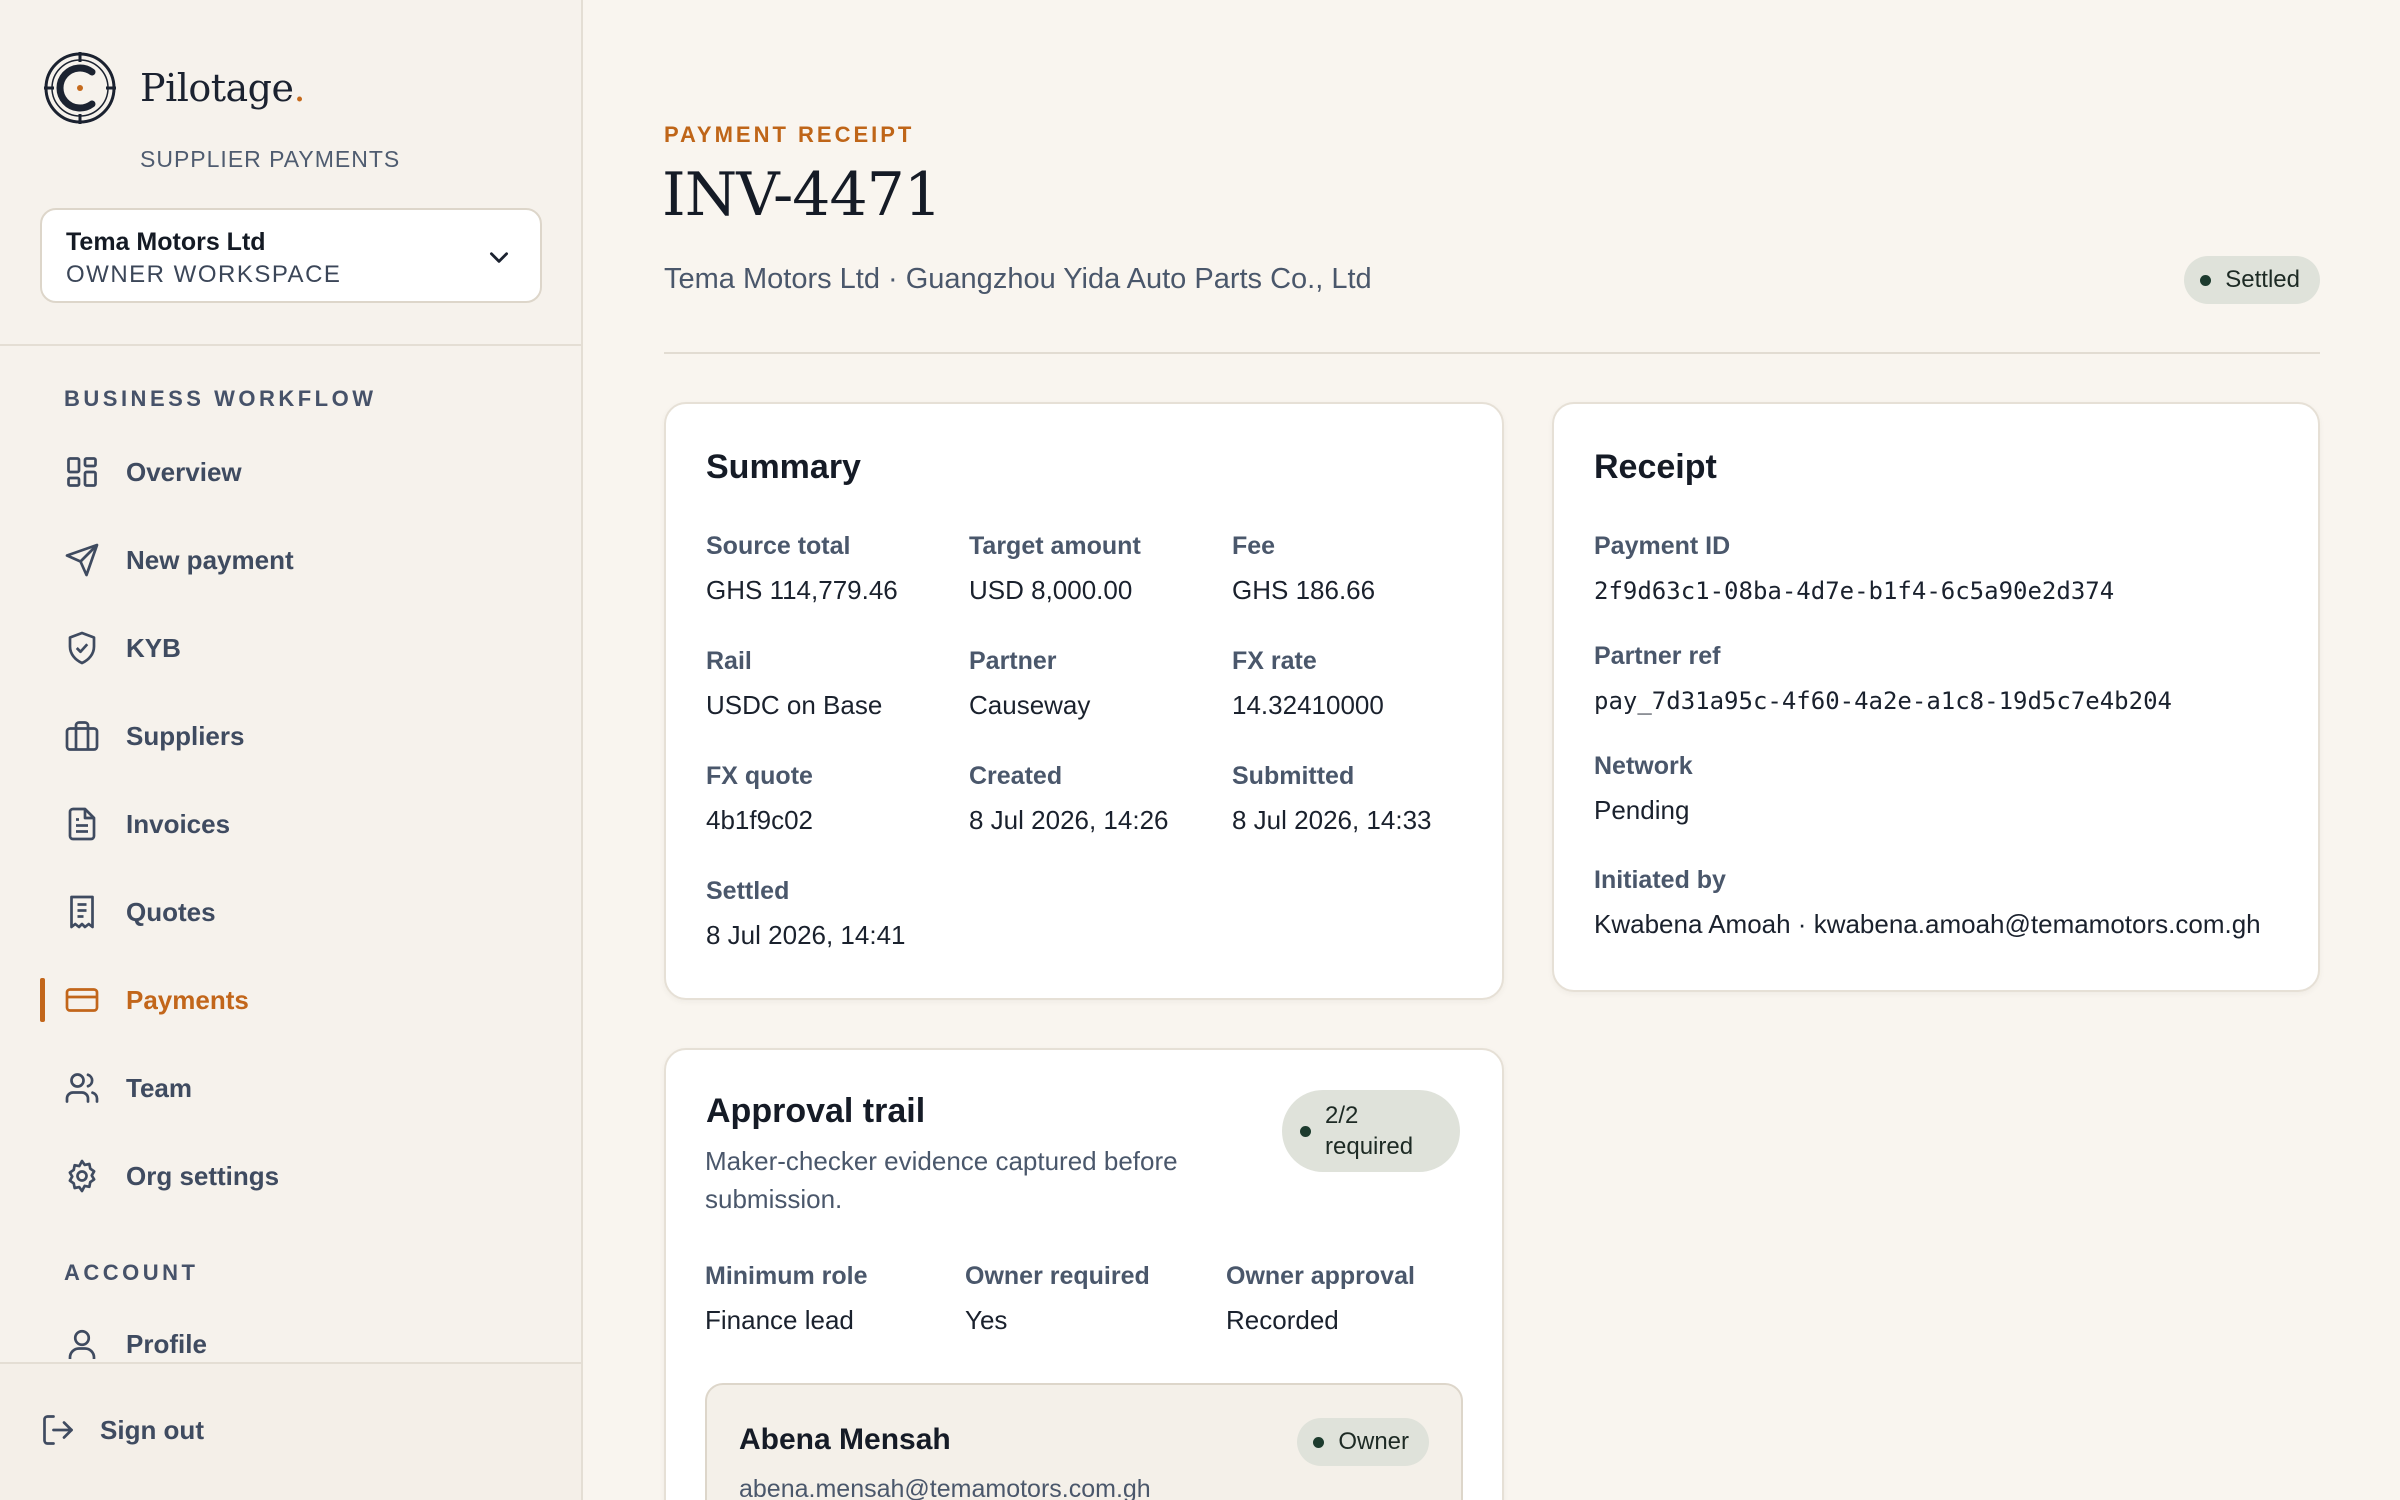  Describe the element at coordinates (166, 242) in the screenshot. I see `workspace-name: Tema Motors Ltd` at that location.